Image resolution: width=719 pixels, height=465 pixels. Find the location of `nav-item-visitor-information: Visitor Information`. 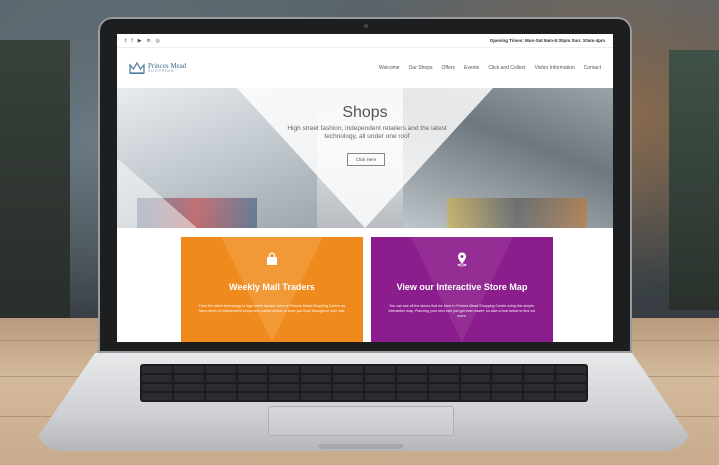

nav-item-visitor-information: Visitor Information is located at coordinates (555, 68).